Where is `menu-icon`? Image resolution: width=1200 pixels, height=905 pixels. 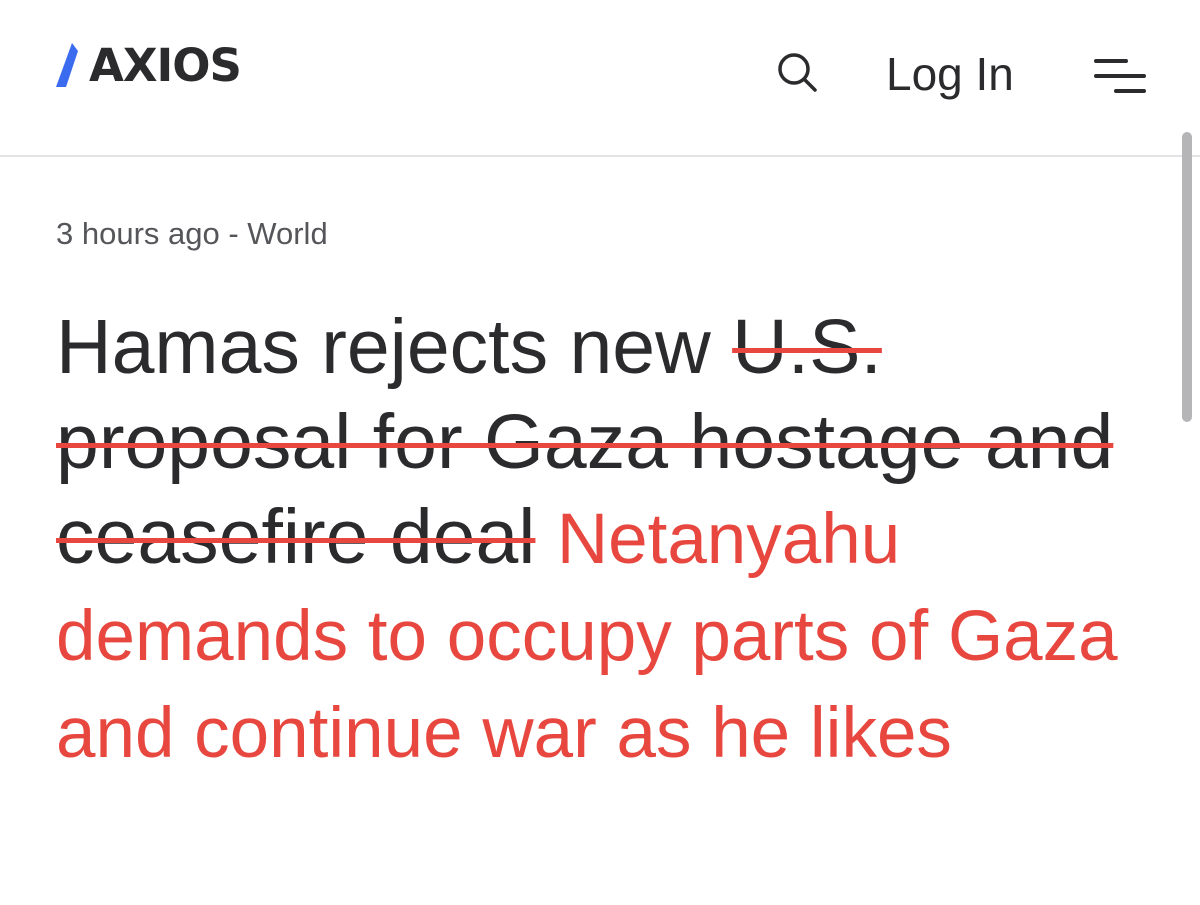
menu-icon is located at coordinates (1120, 76).